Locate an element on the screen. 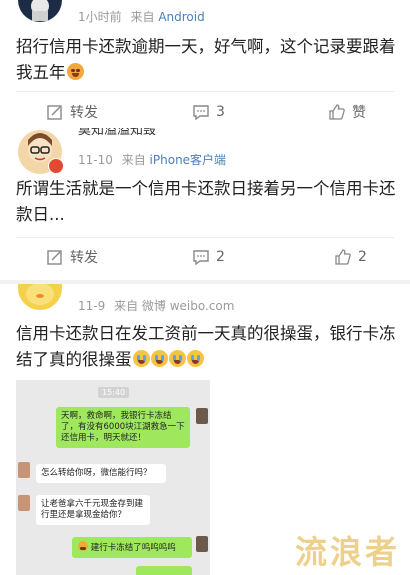 The width and height of the screenshot is (410, 575). post-time: 1小时前 is located at coordinates (100, 17).